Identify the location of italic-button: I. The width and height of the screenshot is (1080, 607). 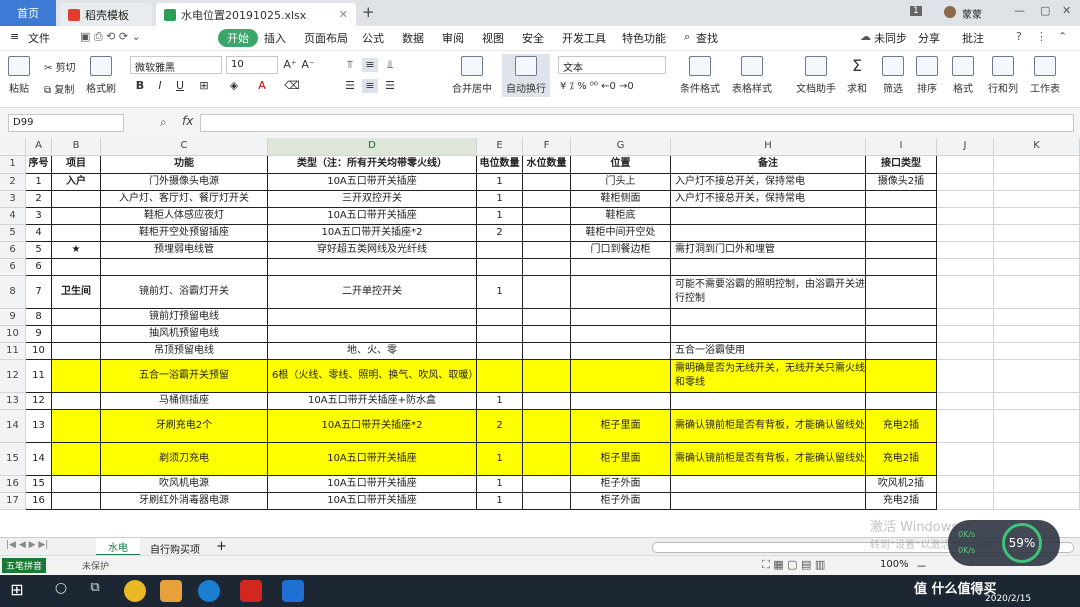
(160, 86).